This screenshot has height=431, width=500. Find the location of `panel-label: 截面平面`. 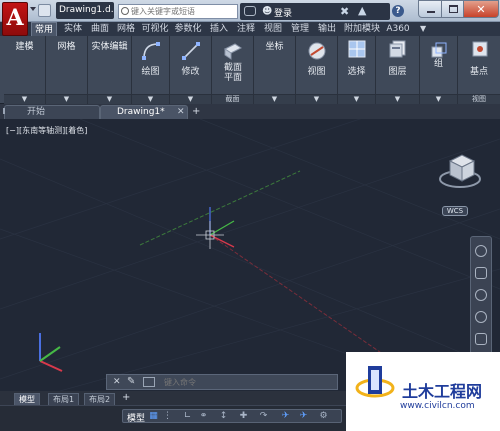

panel-label: 截面平面 is located at coordinates (232, 73).